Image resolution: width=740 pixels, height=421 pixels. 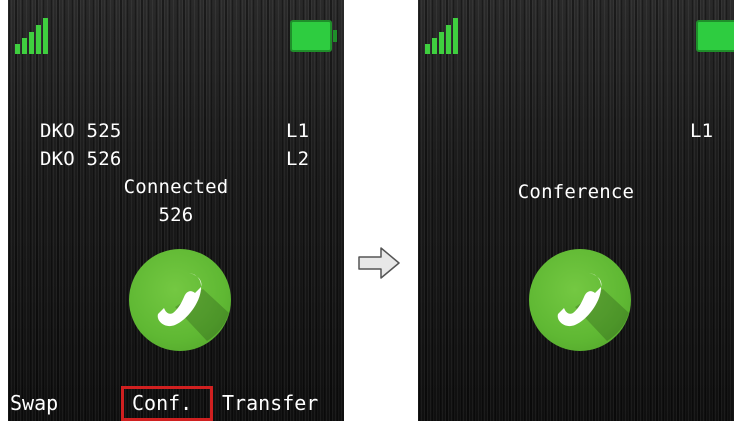 What do you see at coordinates (270, 403) in the screenshot?
I see `transfer-softkey: Transfer` at bounding box center [270, 403].